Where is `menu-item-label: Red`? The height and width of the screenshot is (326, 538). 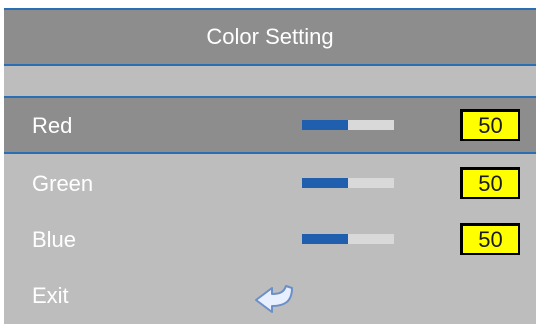
menu-item-label: Red is located at coordinates (52, 125).